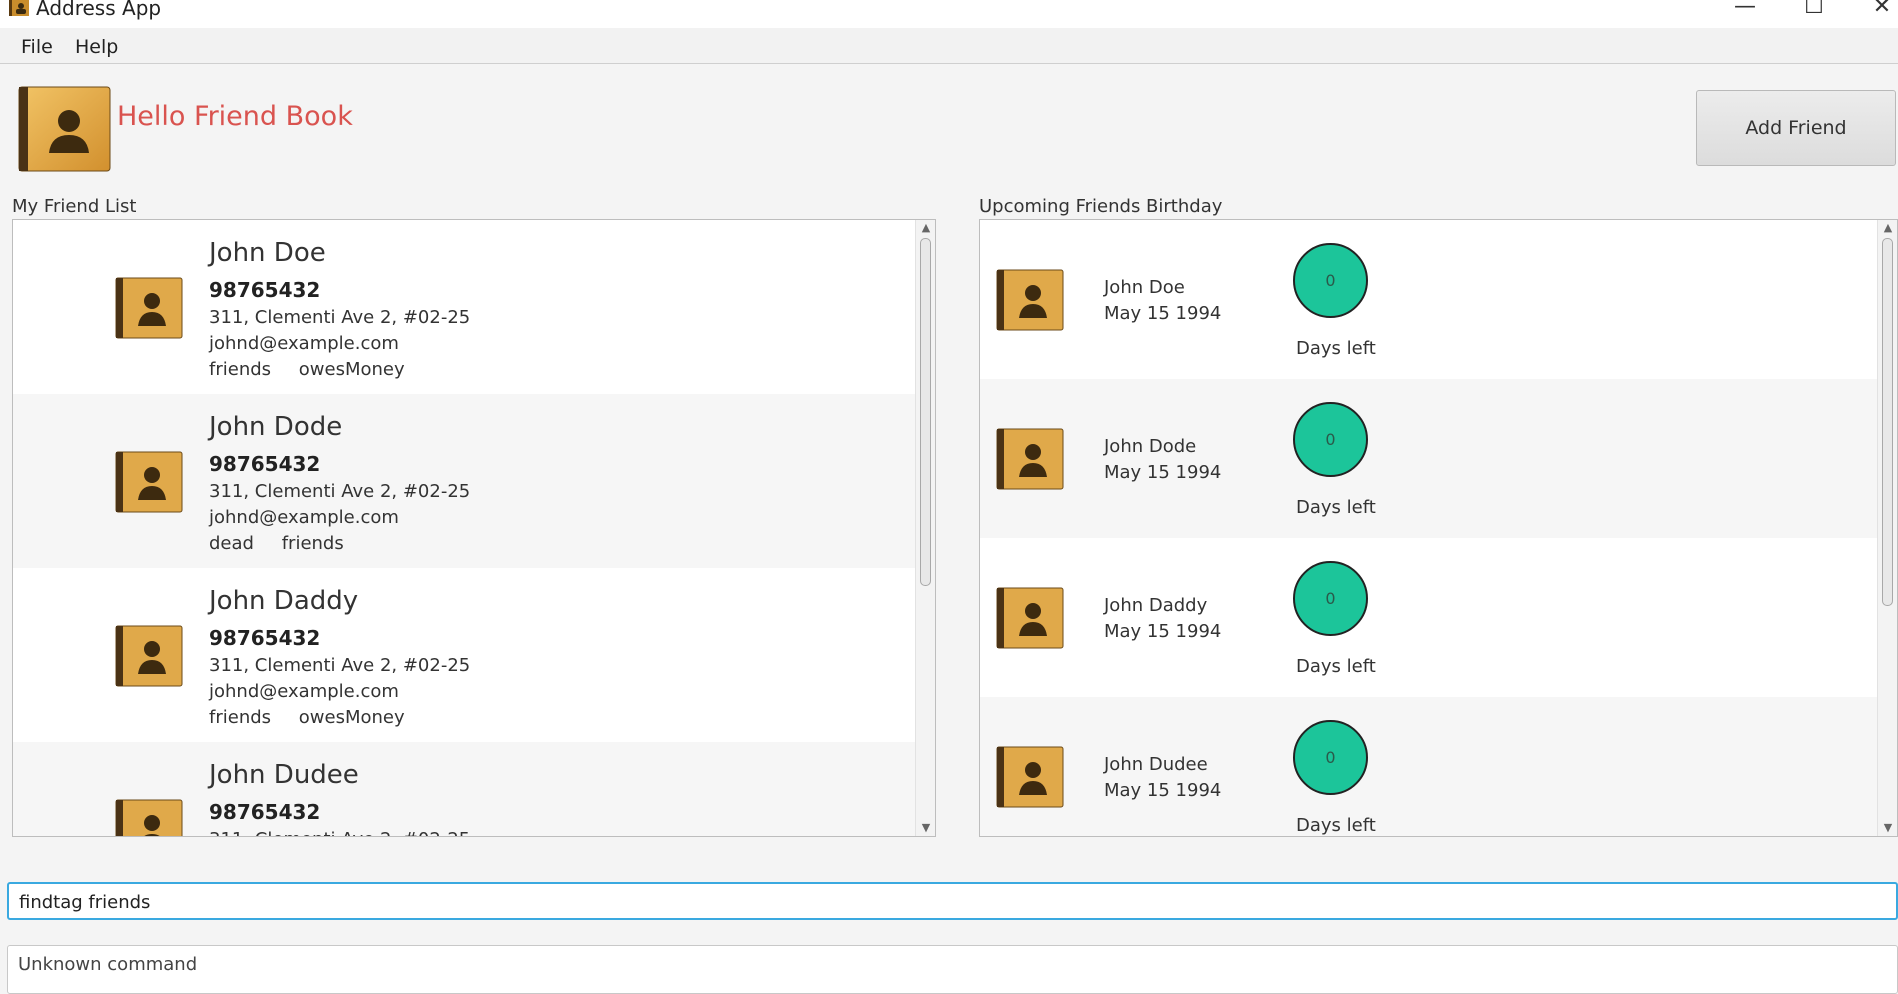  What do you see at coordinates (231, 543) in the screenshot?
I see `tag: dead` at bounding box center [231, 543].